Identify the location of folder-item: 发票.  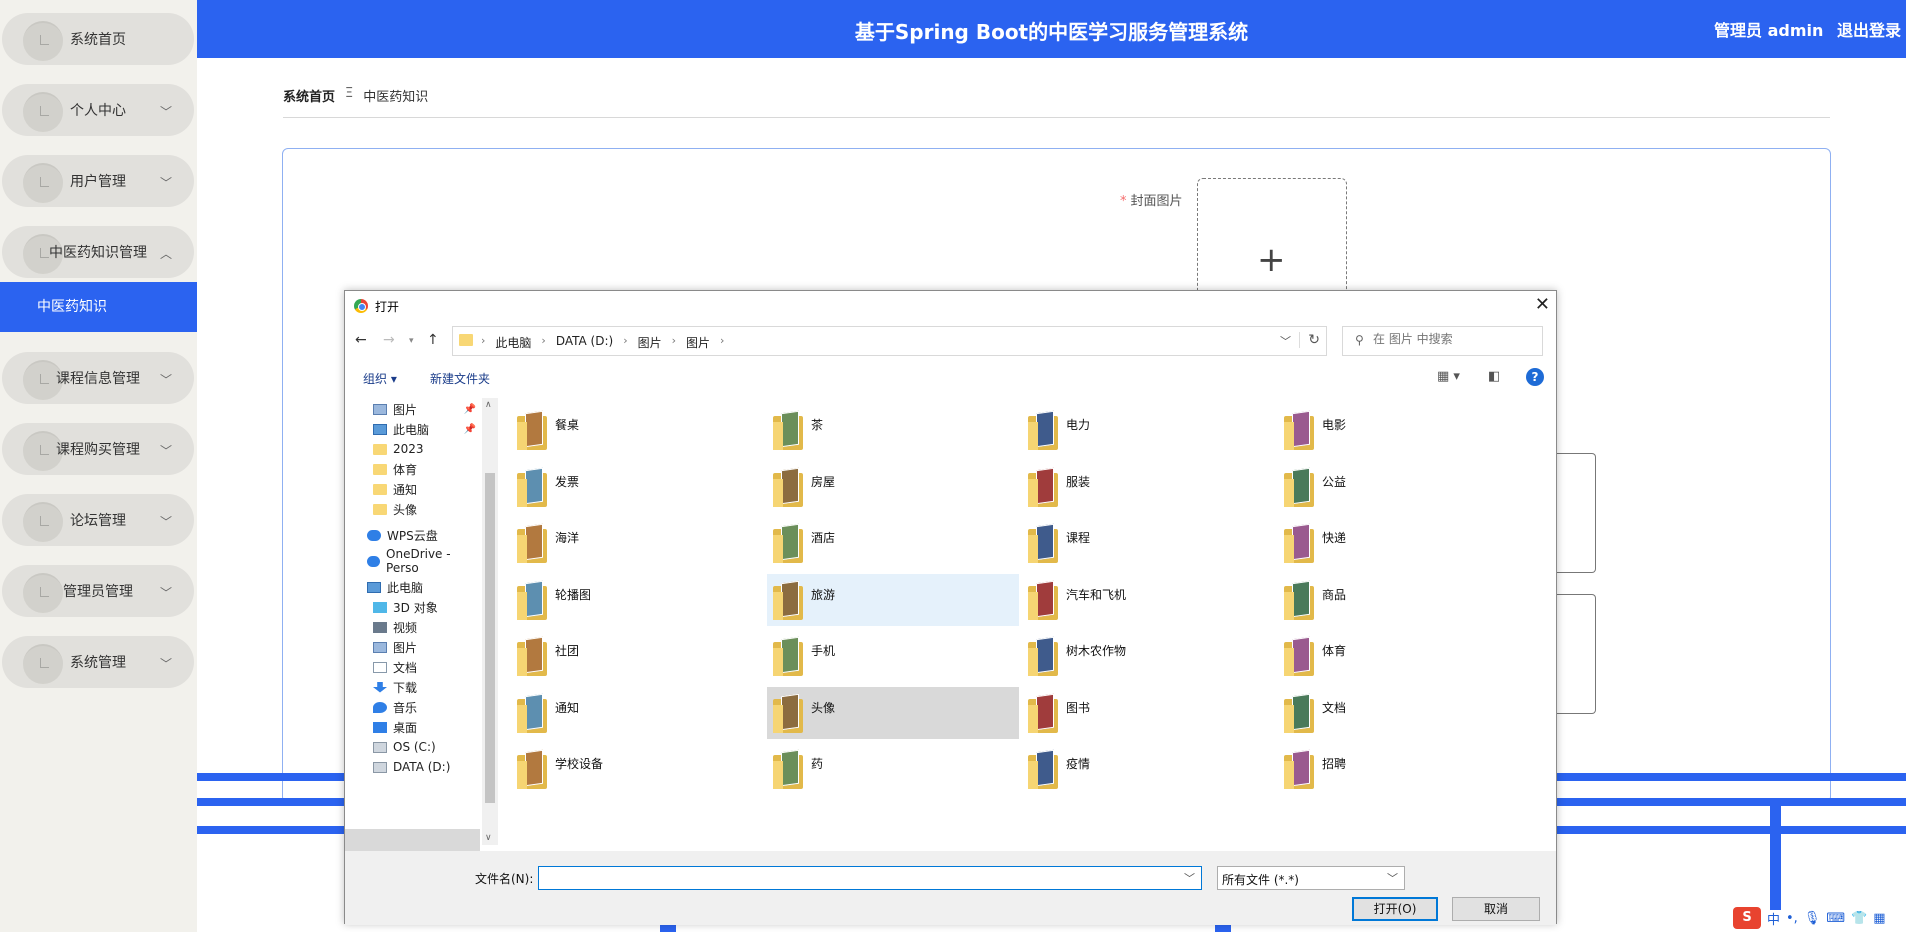
(637, 487).